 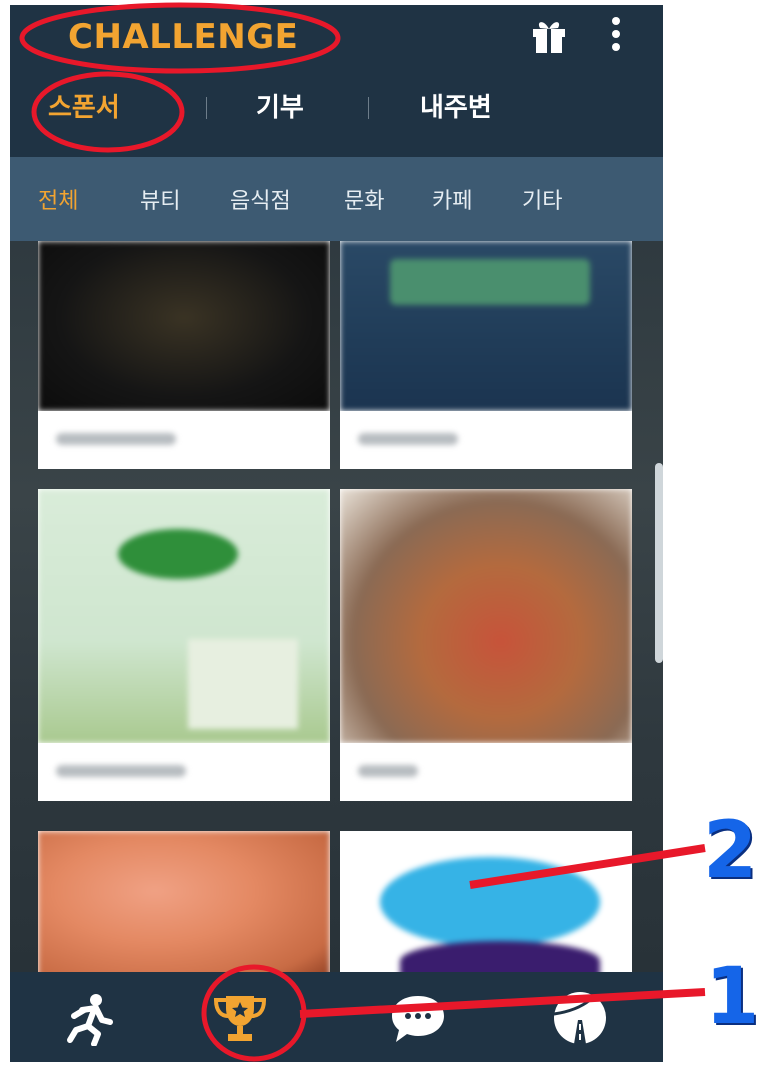 I want to click on more-vertical-icon, so click(x=616, y=33).